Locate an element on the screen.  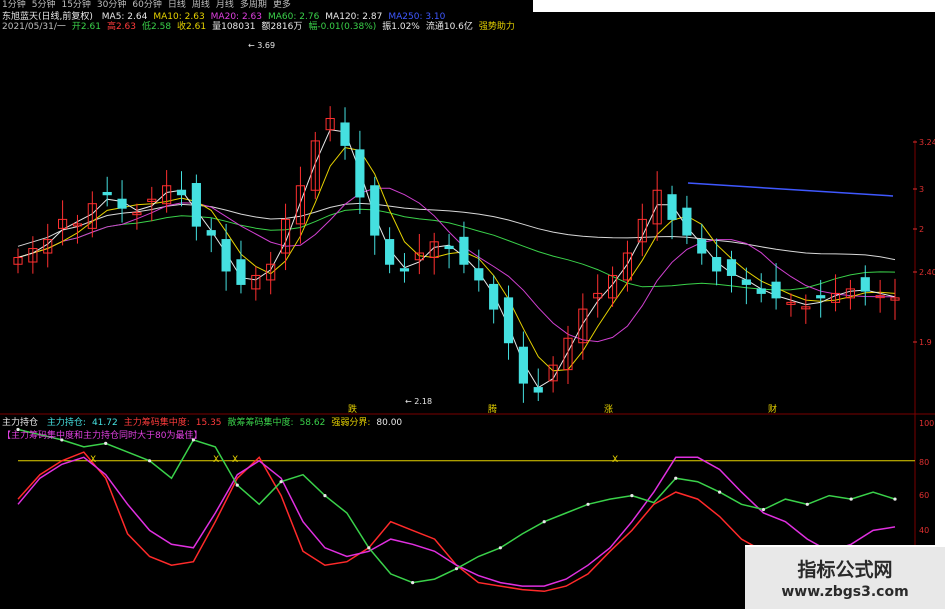
quote-field: 流通10.6亿 is located at coordinates (449, 27).